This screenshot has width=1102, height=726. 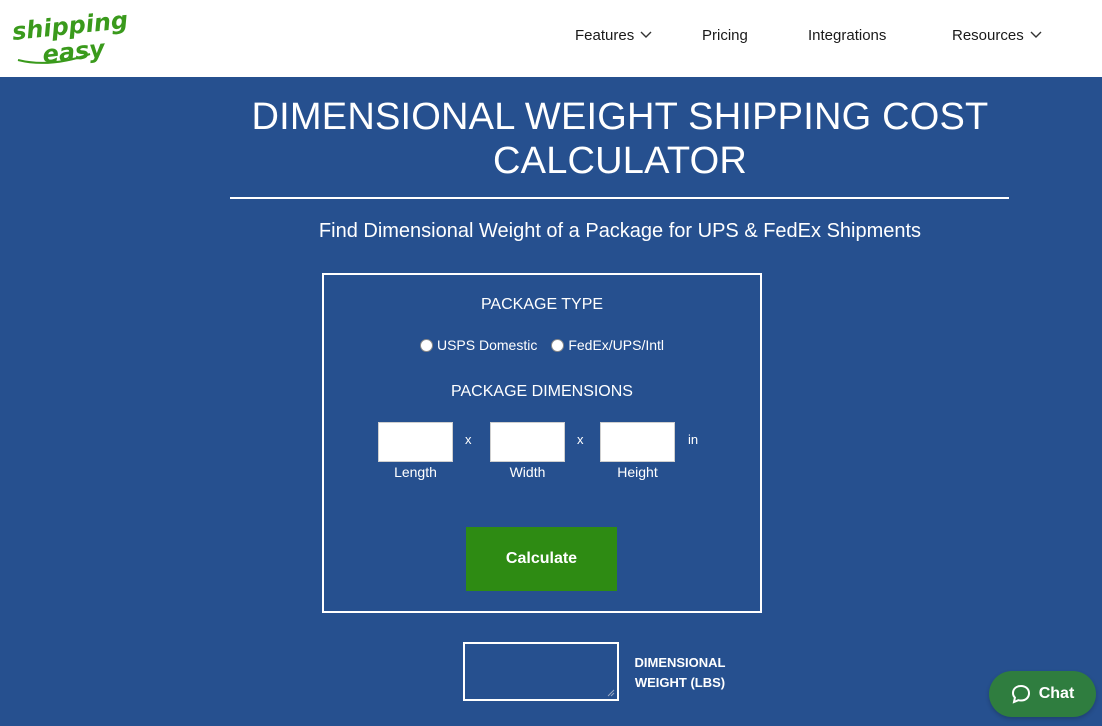 I want to click on nav-features-label: Features, so click(x=605, y=35).